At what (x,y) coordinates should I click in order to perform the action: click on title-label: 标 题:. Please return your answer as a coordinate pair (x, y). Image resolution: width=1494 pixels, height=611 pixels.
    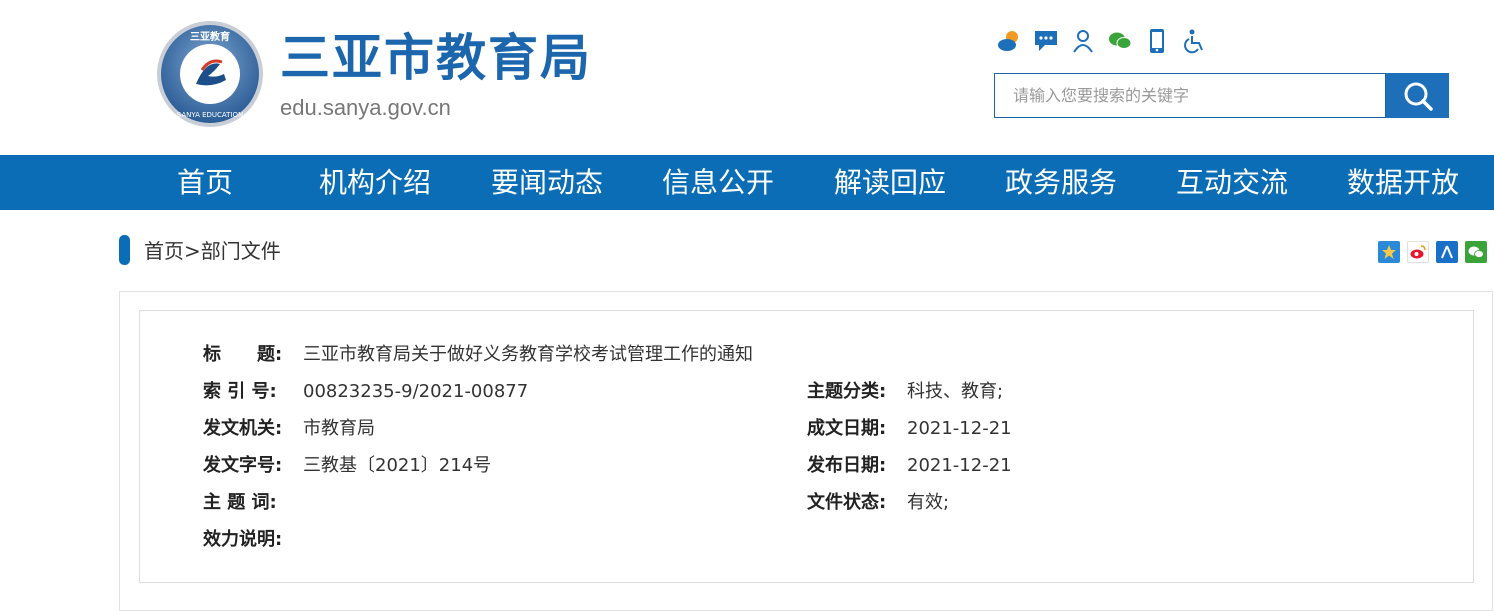
    Looking at the image, I should click on (243, 354).